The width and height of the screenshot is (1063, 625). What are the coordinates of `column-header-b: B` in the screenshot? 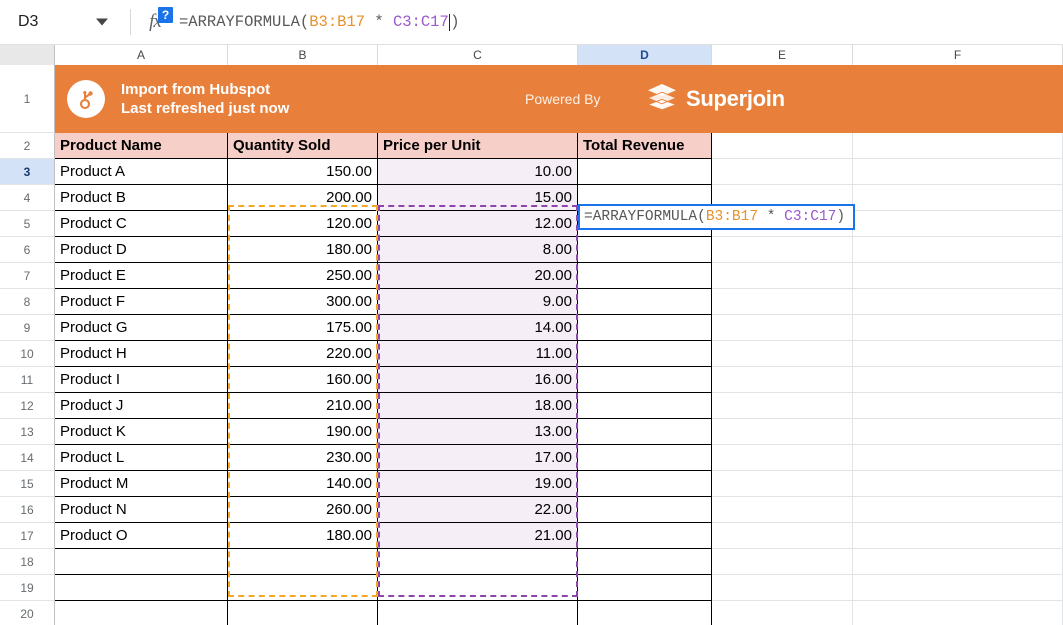 It's located at (303, 55).